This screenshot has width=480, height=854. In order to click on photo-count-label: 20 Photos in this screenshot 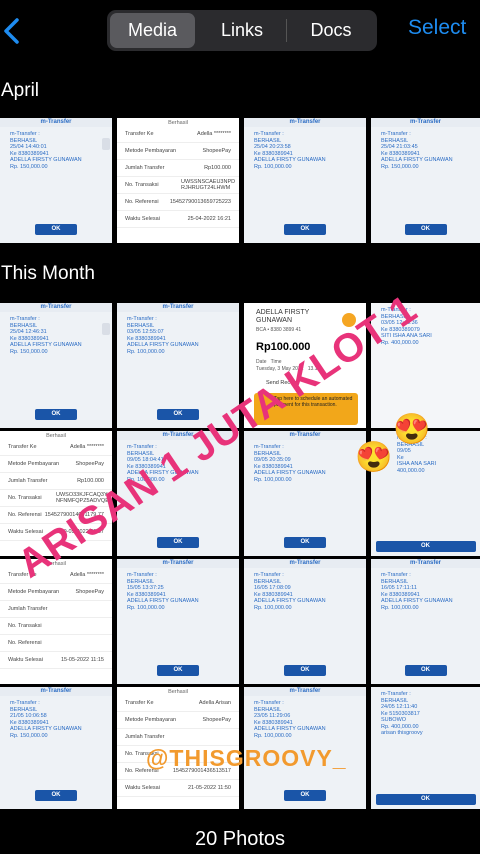, I will do `click(240, 839)`.